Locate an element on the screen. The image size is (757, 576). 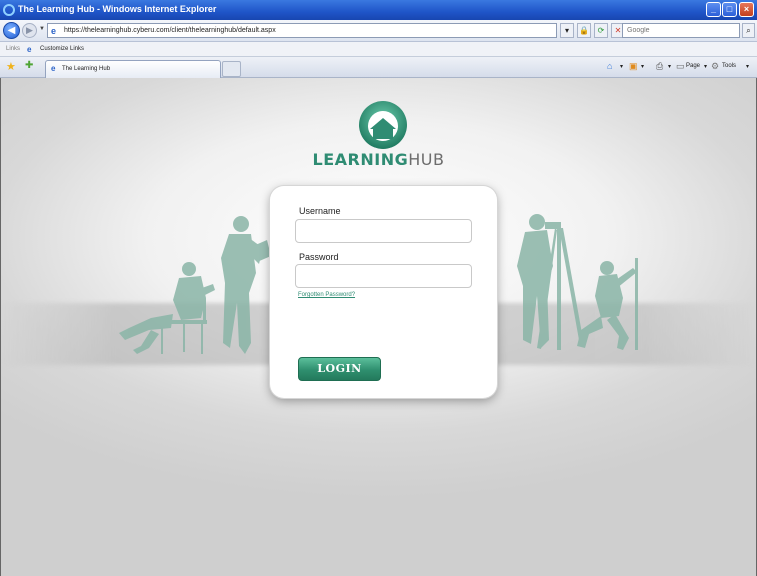
recent-pages-dropdown: ▼ is located at coordinates (42, 29).